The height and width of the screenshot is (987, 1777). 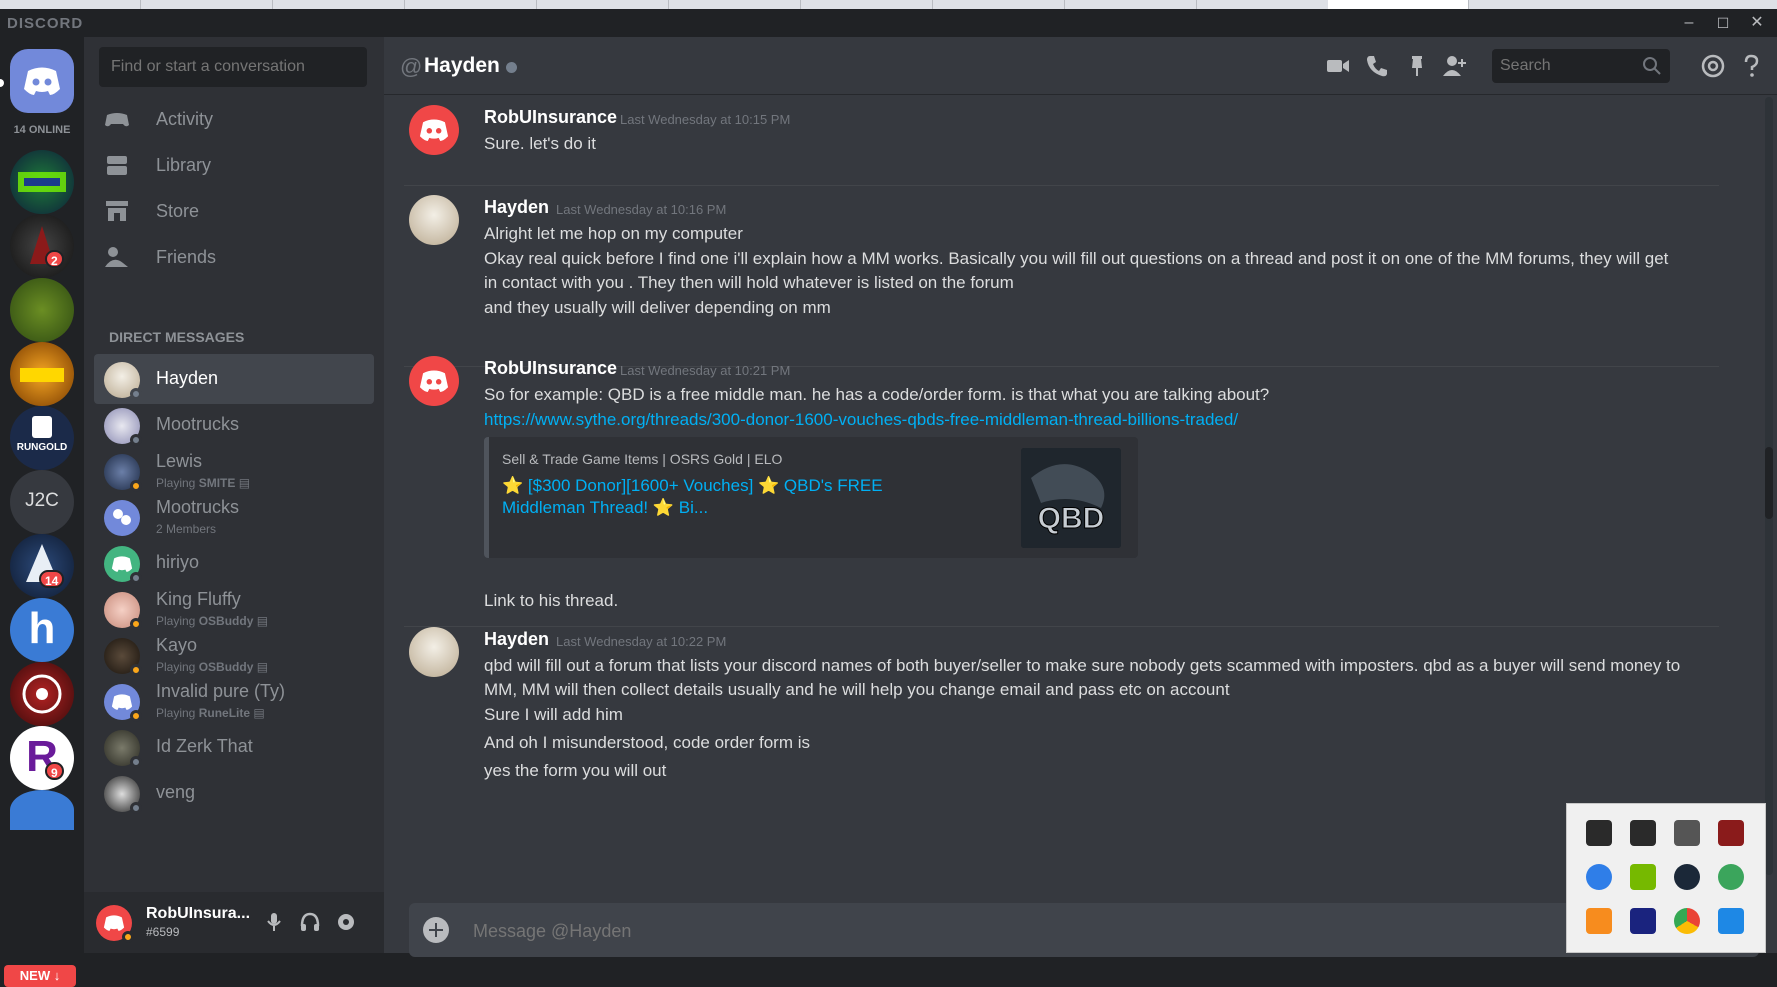 I want to click on headphones-icon, so click(x=310, y=922).